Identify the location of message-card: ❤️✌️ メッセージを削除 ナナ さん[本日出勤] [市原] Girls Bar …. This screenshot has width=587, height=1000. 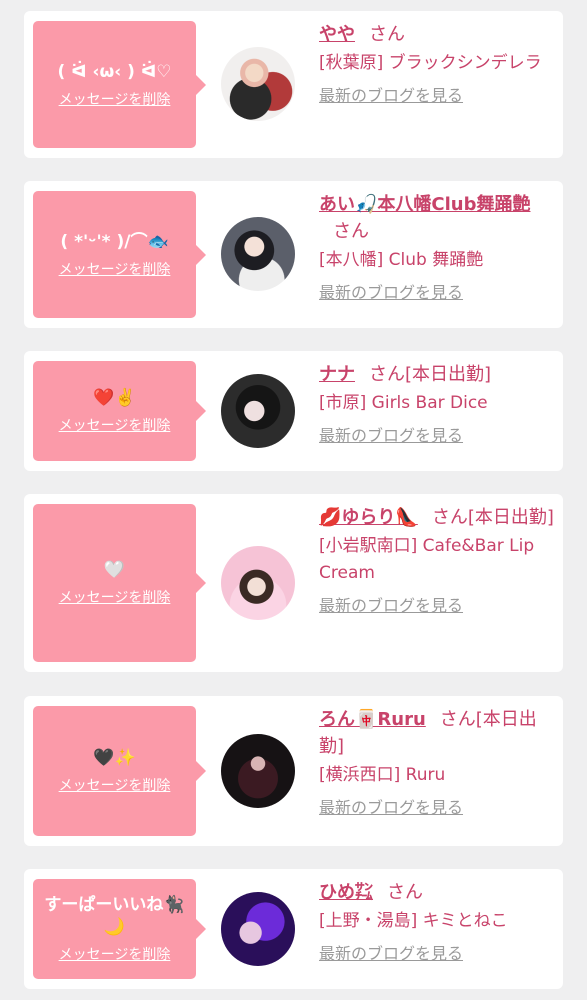
(293, 411).